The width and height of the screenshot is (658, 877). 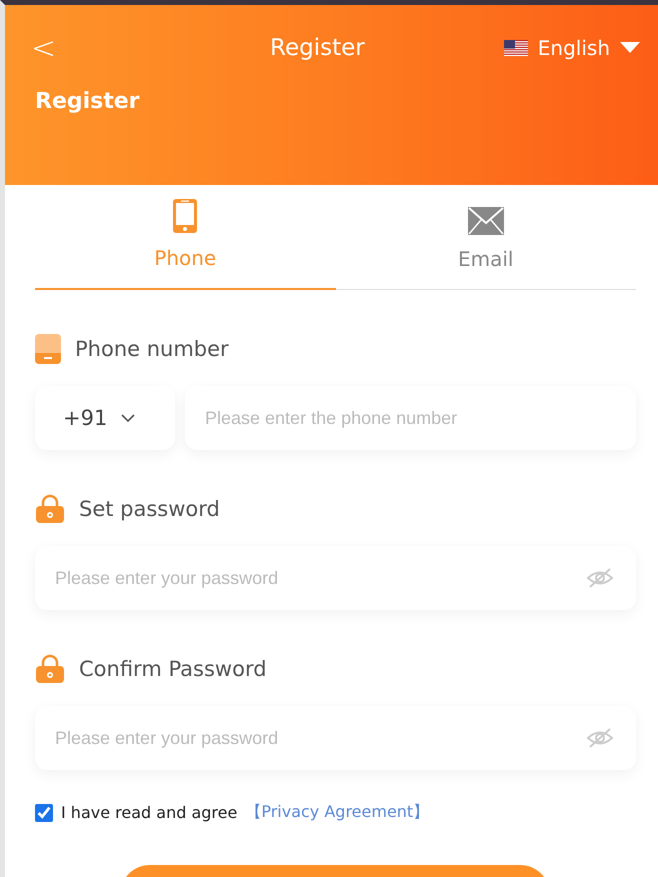 I want to click on phone-icon, so click(x=185, y=216).